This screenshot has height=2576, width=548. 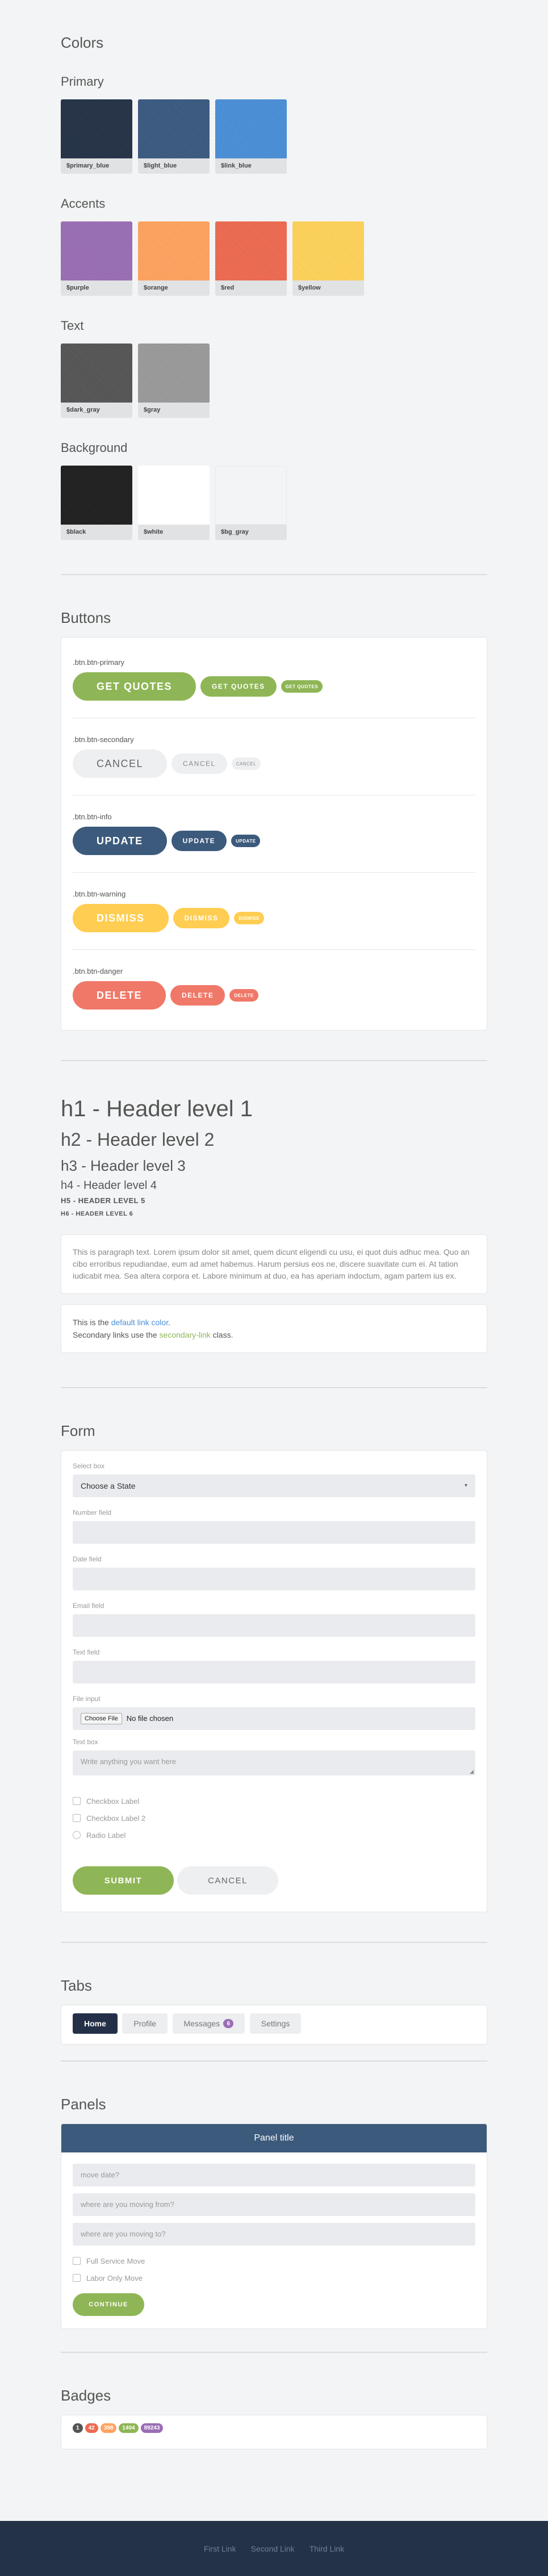 I want to click on moving-from-field: where are you moving from?, so click(x=274, y=2204).